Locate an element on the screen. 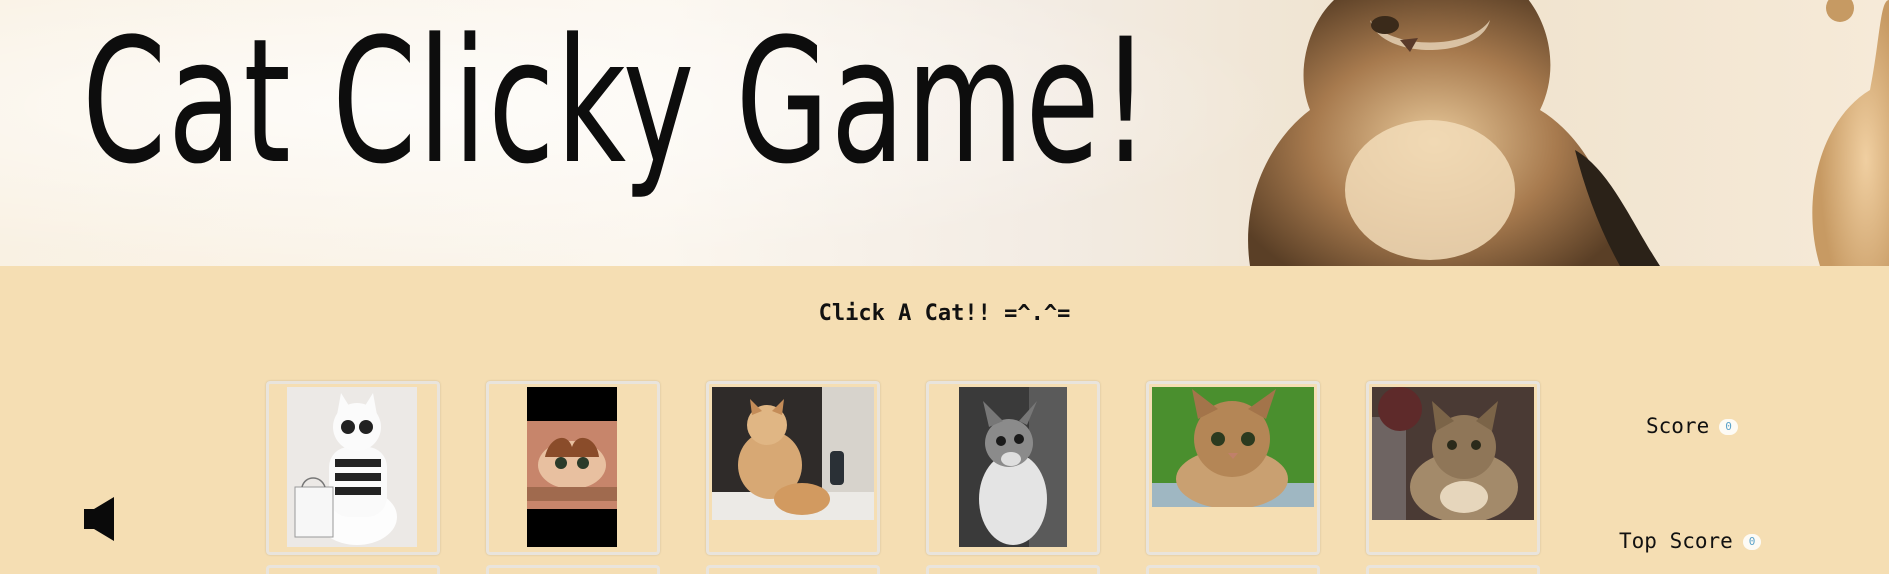  tabby-cat-indoors-image is located at coordinates (1453, 453).